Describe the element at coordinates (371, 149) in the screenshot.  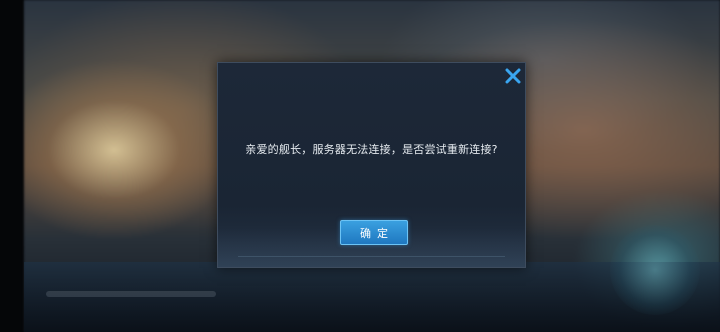
I see `dialog-message: 亲爱的舰长，服务器无法连接，是否尝试重新连接?` at that location.